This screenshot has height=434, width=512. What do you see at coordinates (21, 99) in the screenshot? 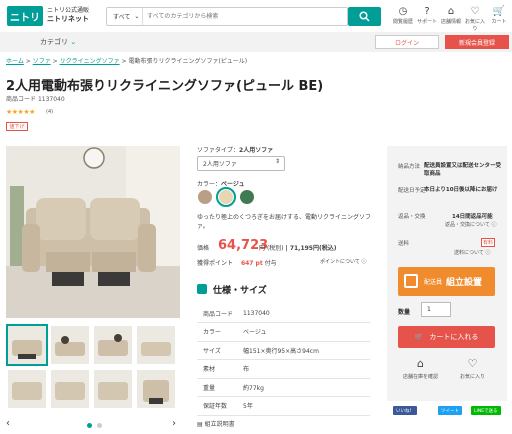
I see `product-code-label: 商品コード` at bounding box center [21, 99].